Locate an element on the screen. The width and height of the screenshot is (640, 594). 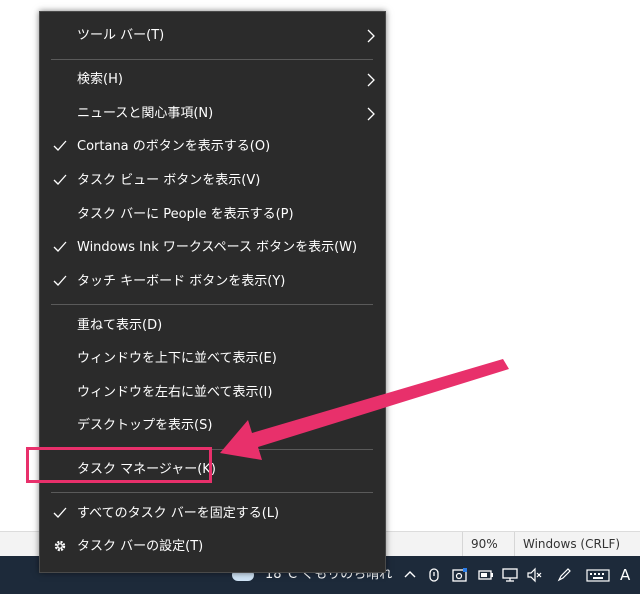
menu-item-label: デスクトップを表示(S) is located at coordinates (145, 425).